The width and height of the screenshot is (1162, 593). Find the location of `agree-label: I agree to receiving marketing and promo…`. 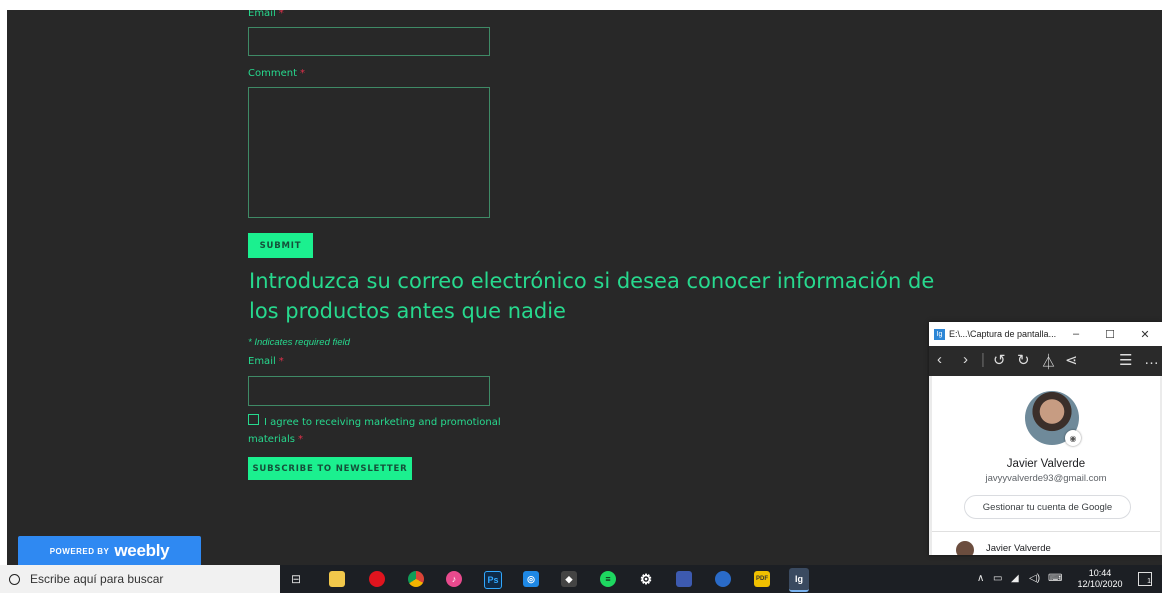

agree-label: I agree to receiving marketing and promo… is located at coordinates (374, 431).